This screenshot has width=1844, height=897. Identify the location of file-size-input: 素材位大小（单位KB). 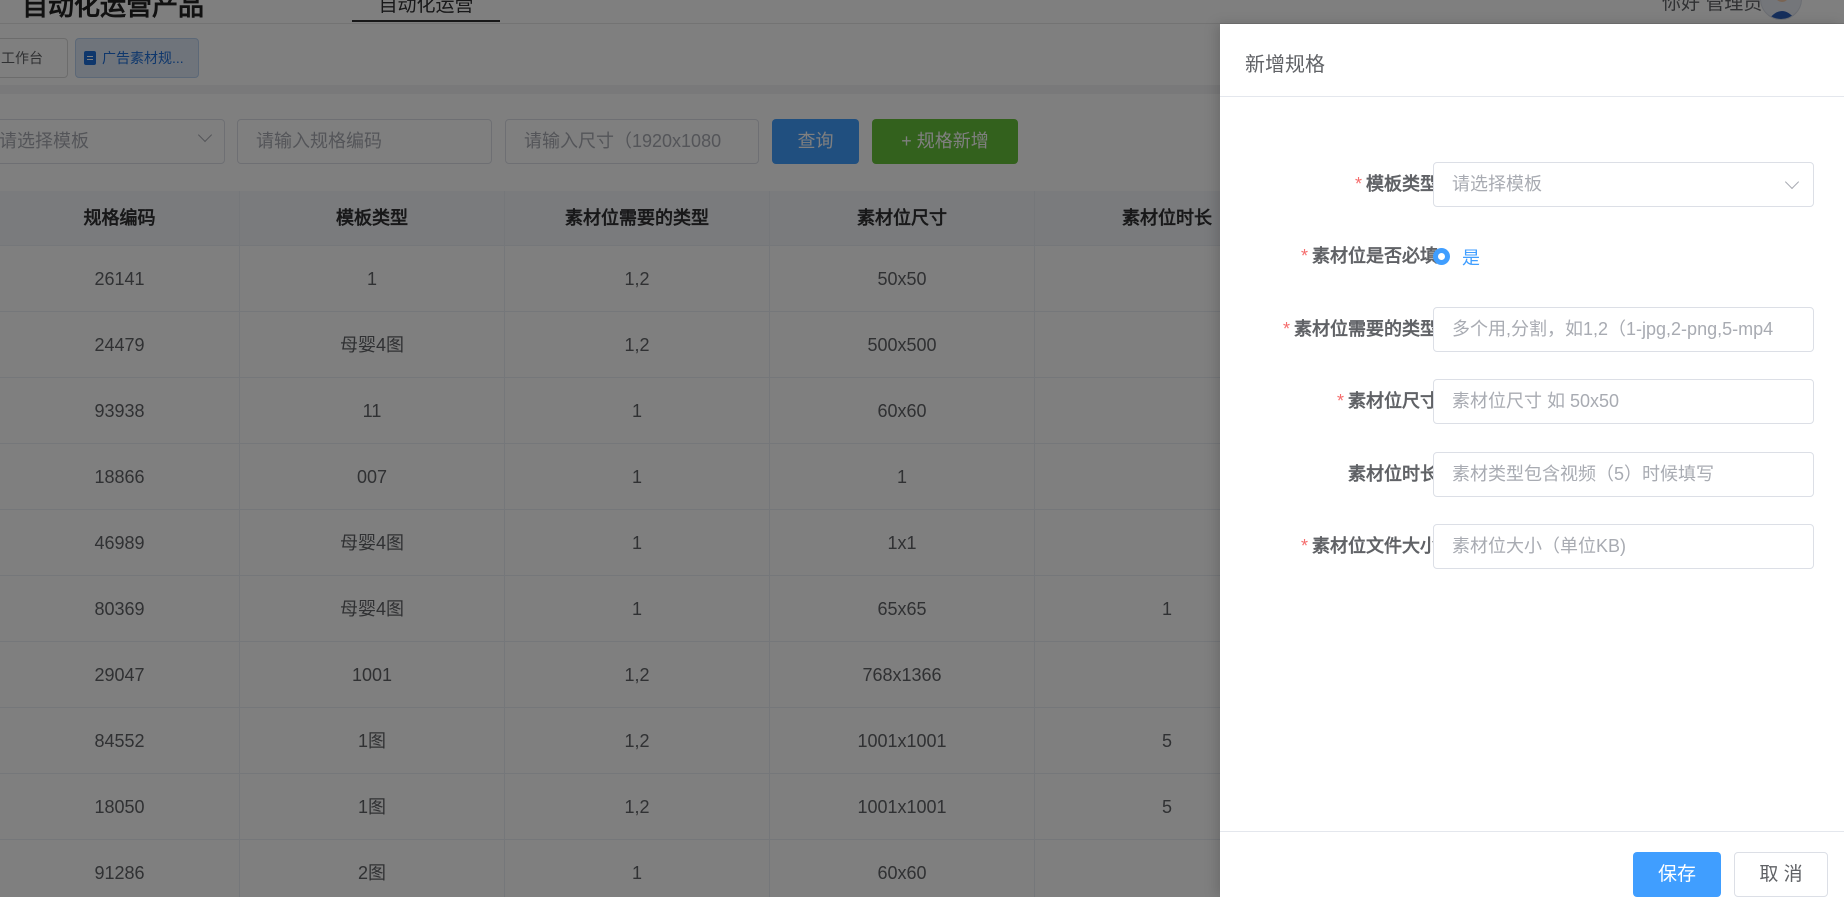
(1623, 546).